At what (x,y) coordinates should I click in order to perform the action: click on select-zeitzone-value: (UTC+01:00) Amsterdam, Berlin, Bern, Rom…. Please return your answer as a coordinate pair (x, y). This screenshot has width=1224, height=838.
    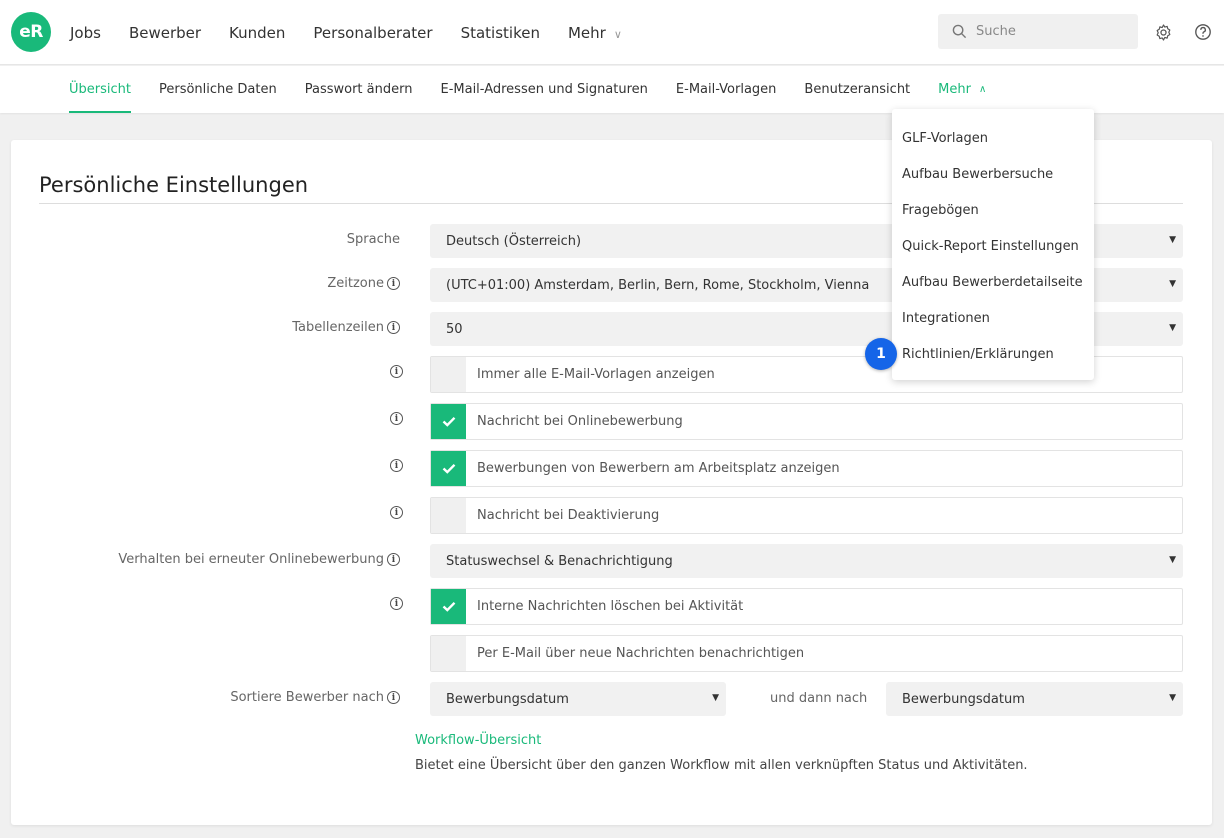
    Looking at the image, I should click on (658, 285).